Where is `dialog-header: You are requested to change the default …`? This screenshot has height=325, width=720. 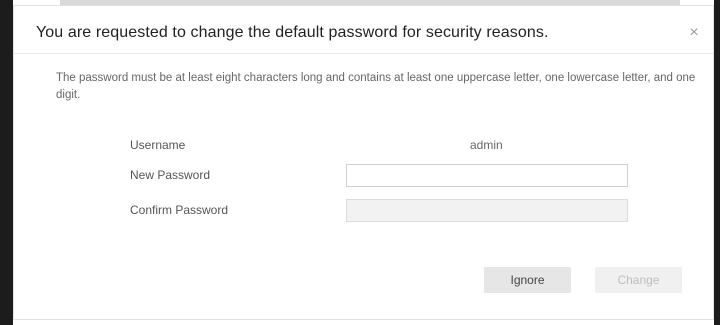
dialog-header: You are requested to change the default … is located at coordinates (363, 30).